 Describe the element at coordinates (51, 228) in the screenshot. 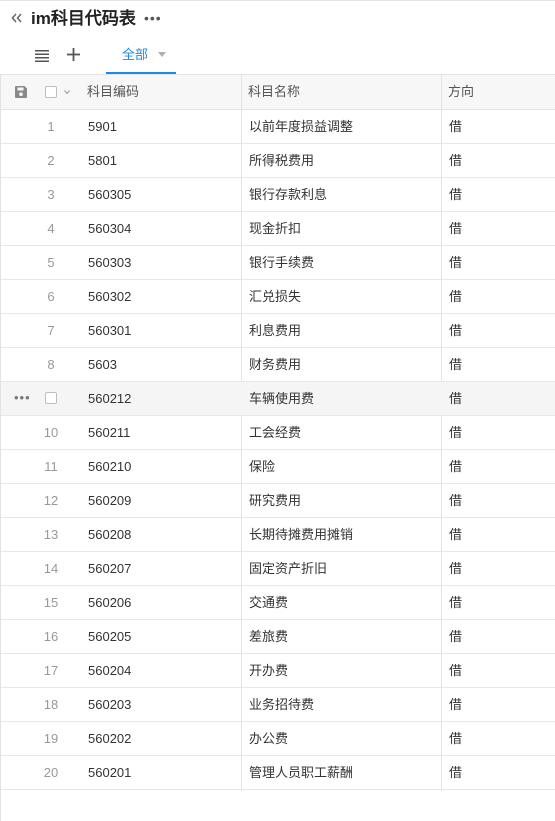

I see `row-number: 4` at that location.